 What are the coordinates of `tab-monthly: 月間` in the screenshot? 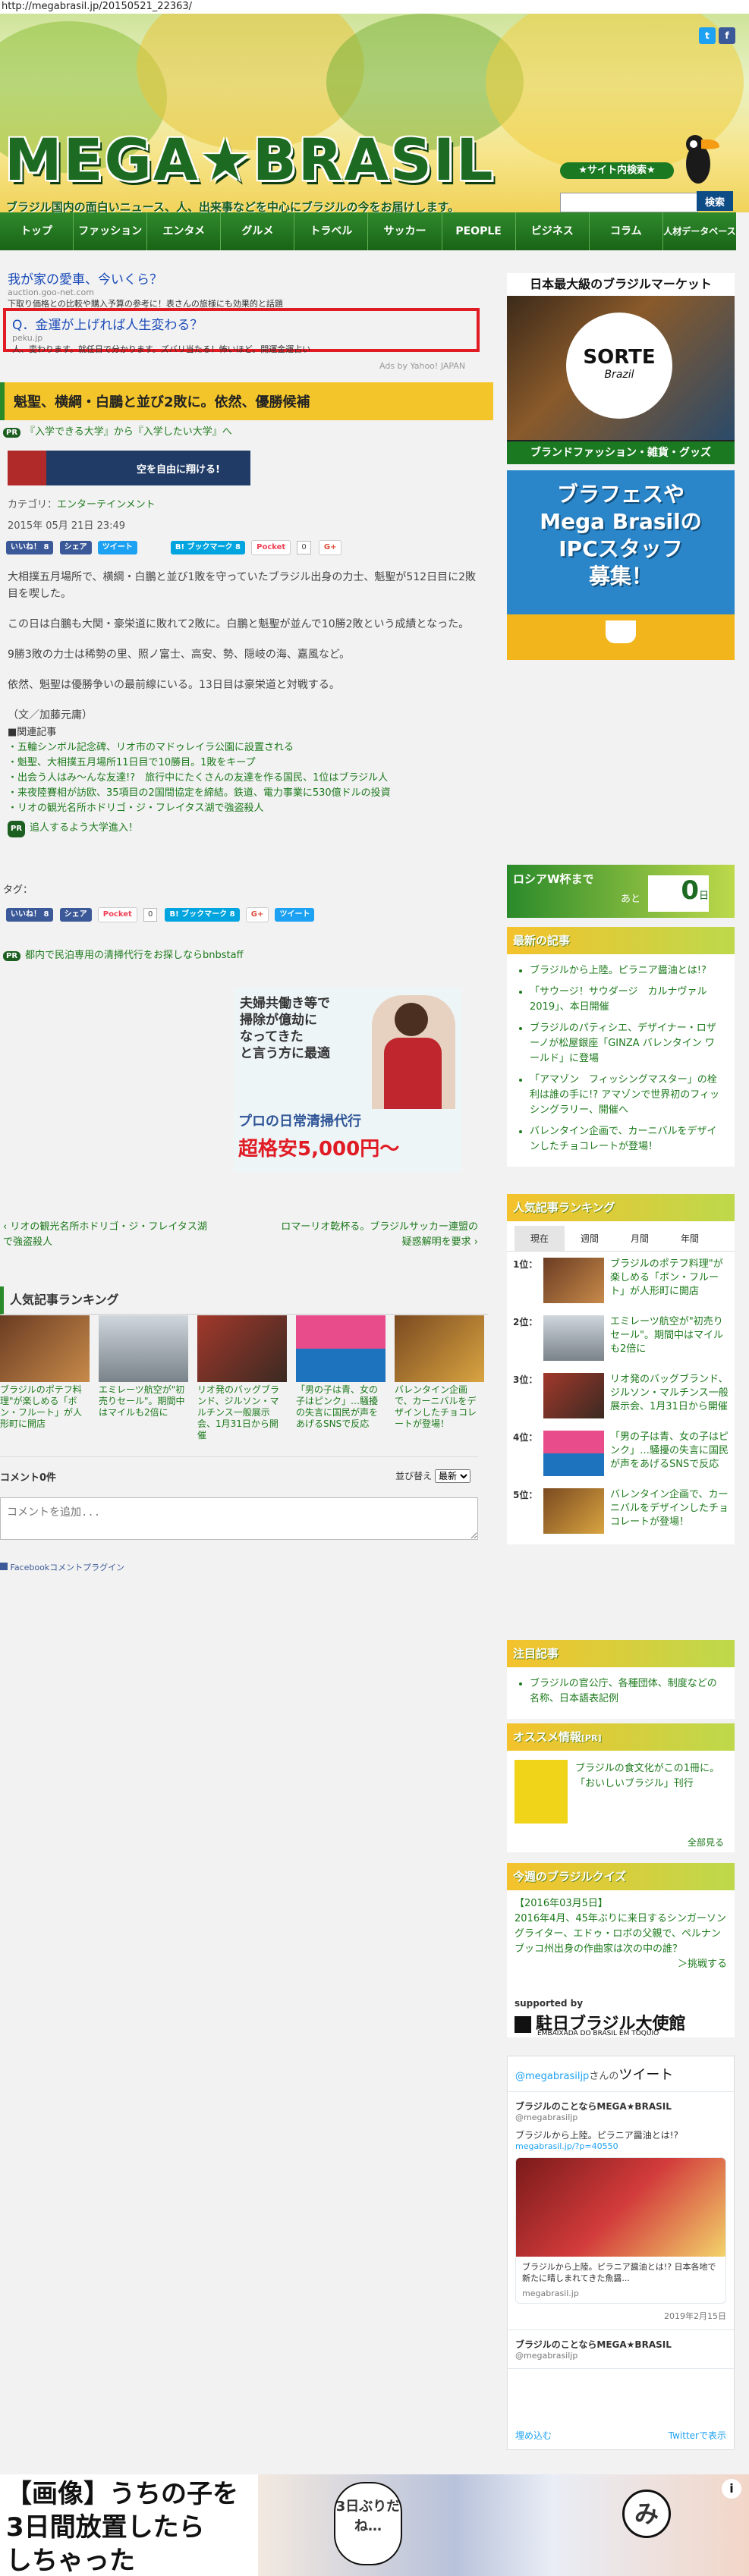 It's located at (640, 1238).